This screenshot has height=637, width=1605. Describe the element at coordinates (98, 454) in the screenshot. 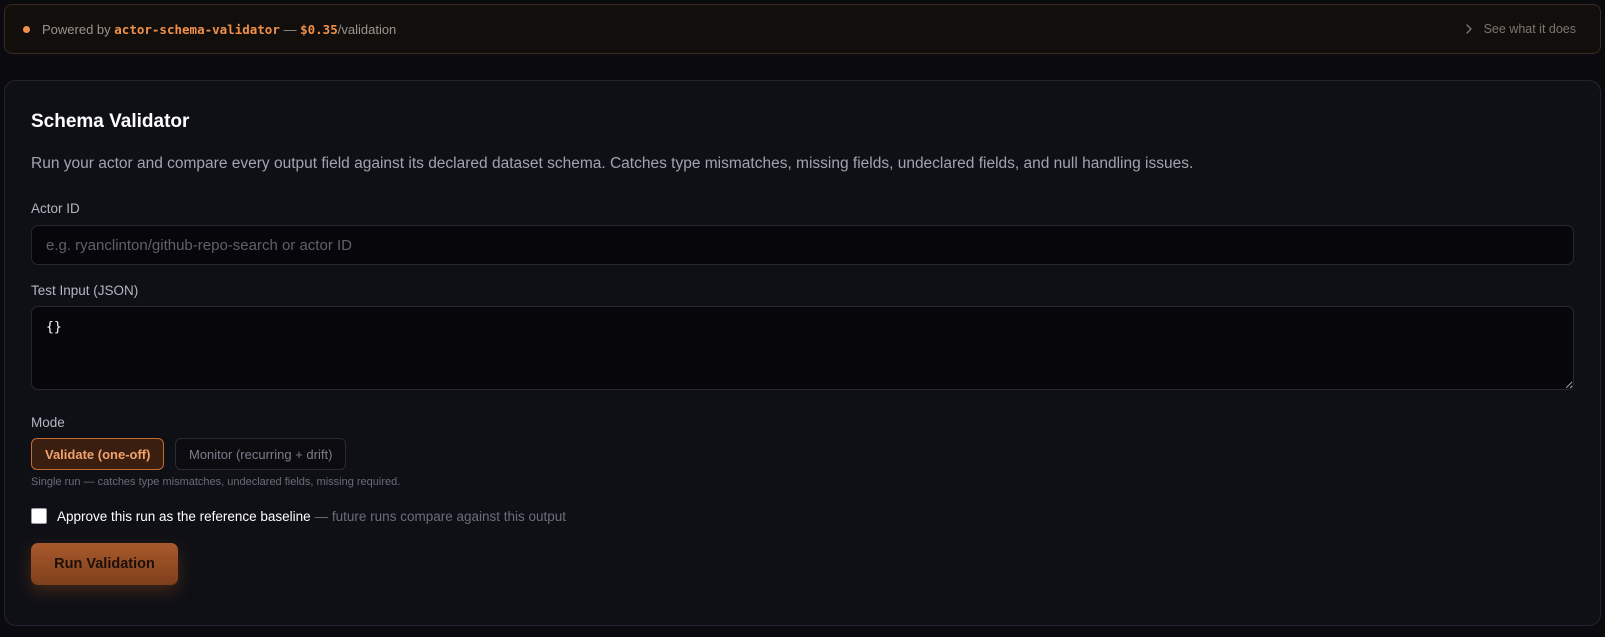

I see `mode-validate-button: Validate (one-off)` at that location.